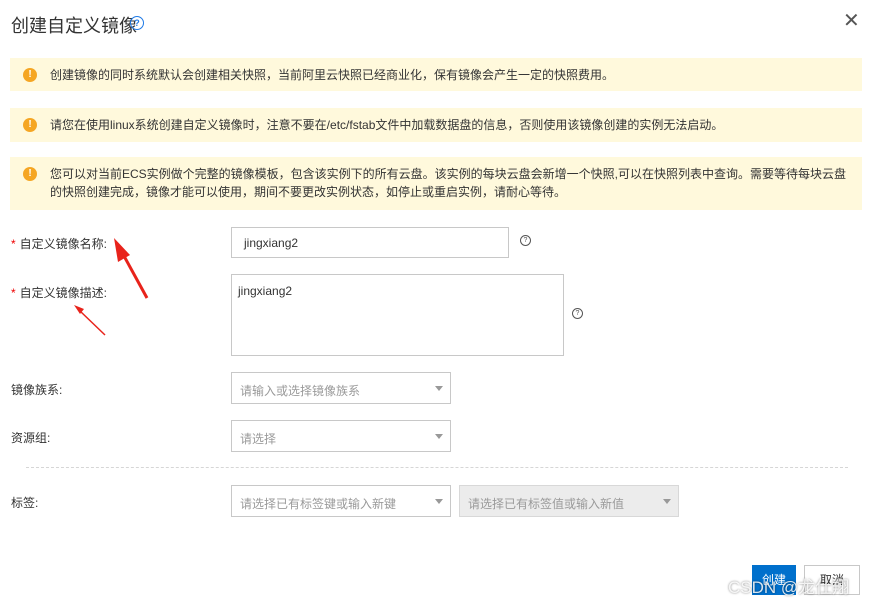  I want to click on annotation-arrow-description, so click(90, 320).